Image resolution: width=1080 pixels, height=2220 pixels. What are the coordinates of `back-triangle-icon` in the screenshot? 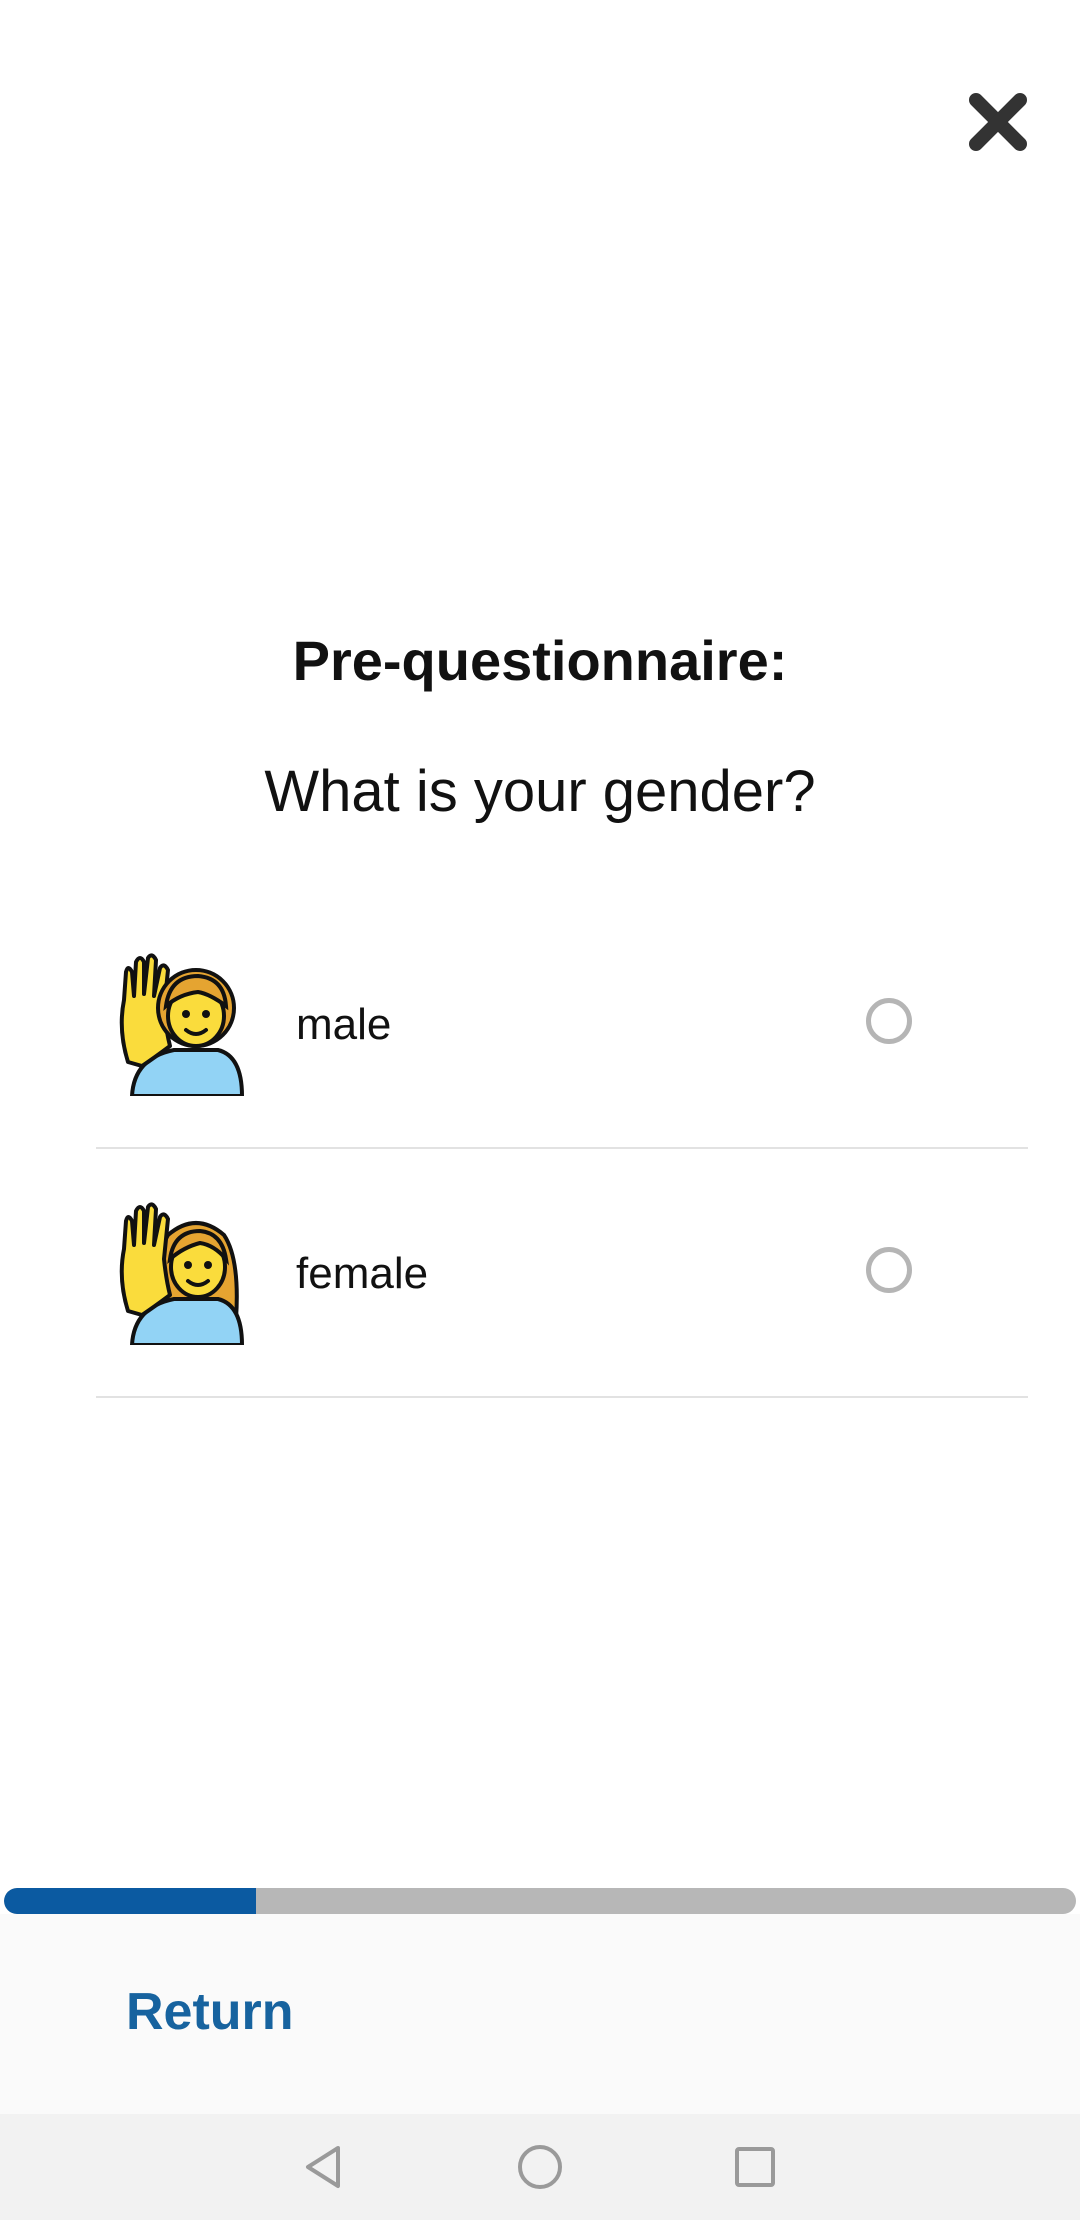 It's located at (323, 2167).